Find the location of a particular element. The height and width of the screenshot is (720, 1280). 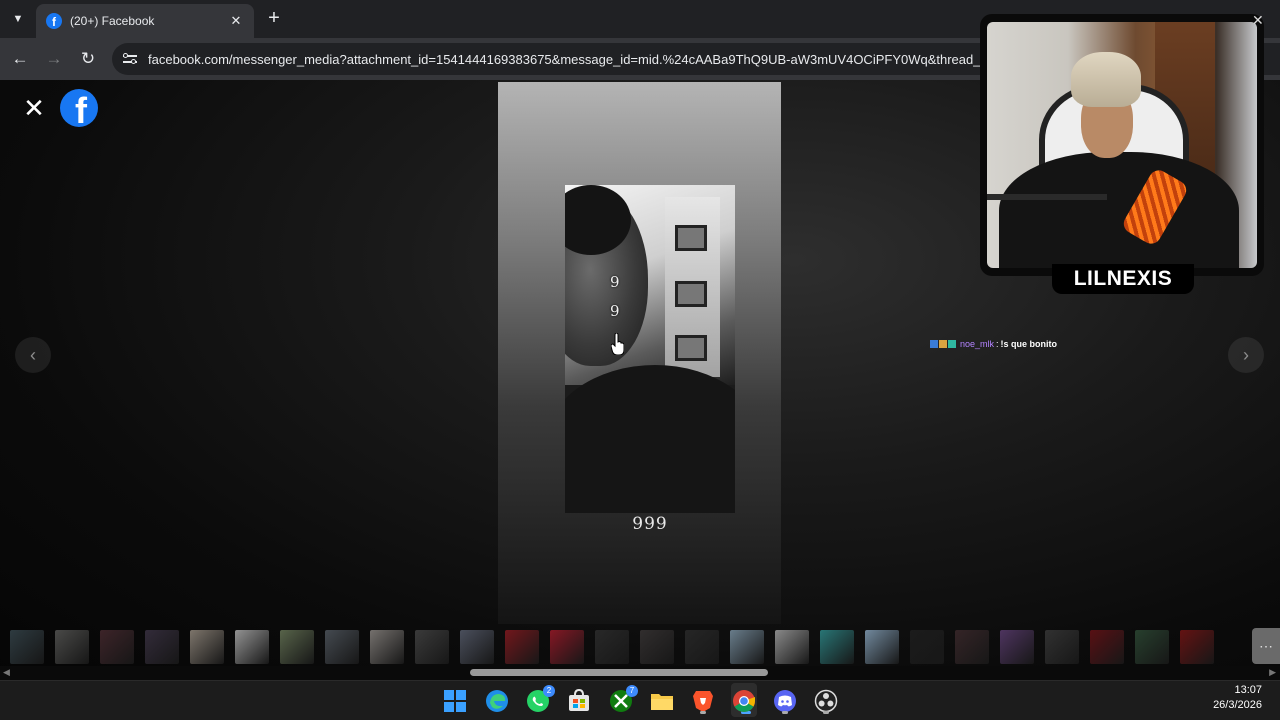

browser-tab: f (20+) Facebook ✕ is located at coordinates (145, 21).